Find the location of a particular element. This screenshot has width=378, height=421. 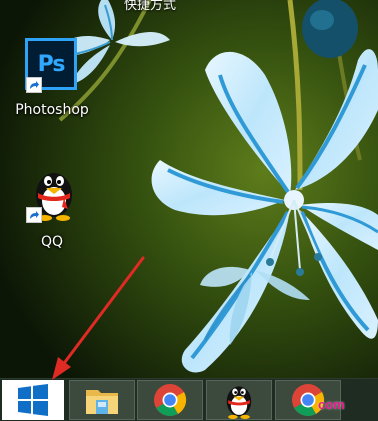

qq-penguin-icon is located at coordinates (239, 402).